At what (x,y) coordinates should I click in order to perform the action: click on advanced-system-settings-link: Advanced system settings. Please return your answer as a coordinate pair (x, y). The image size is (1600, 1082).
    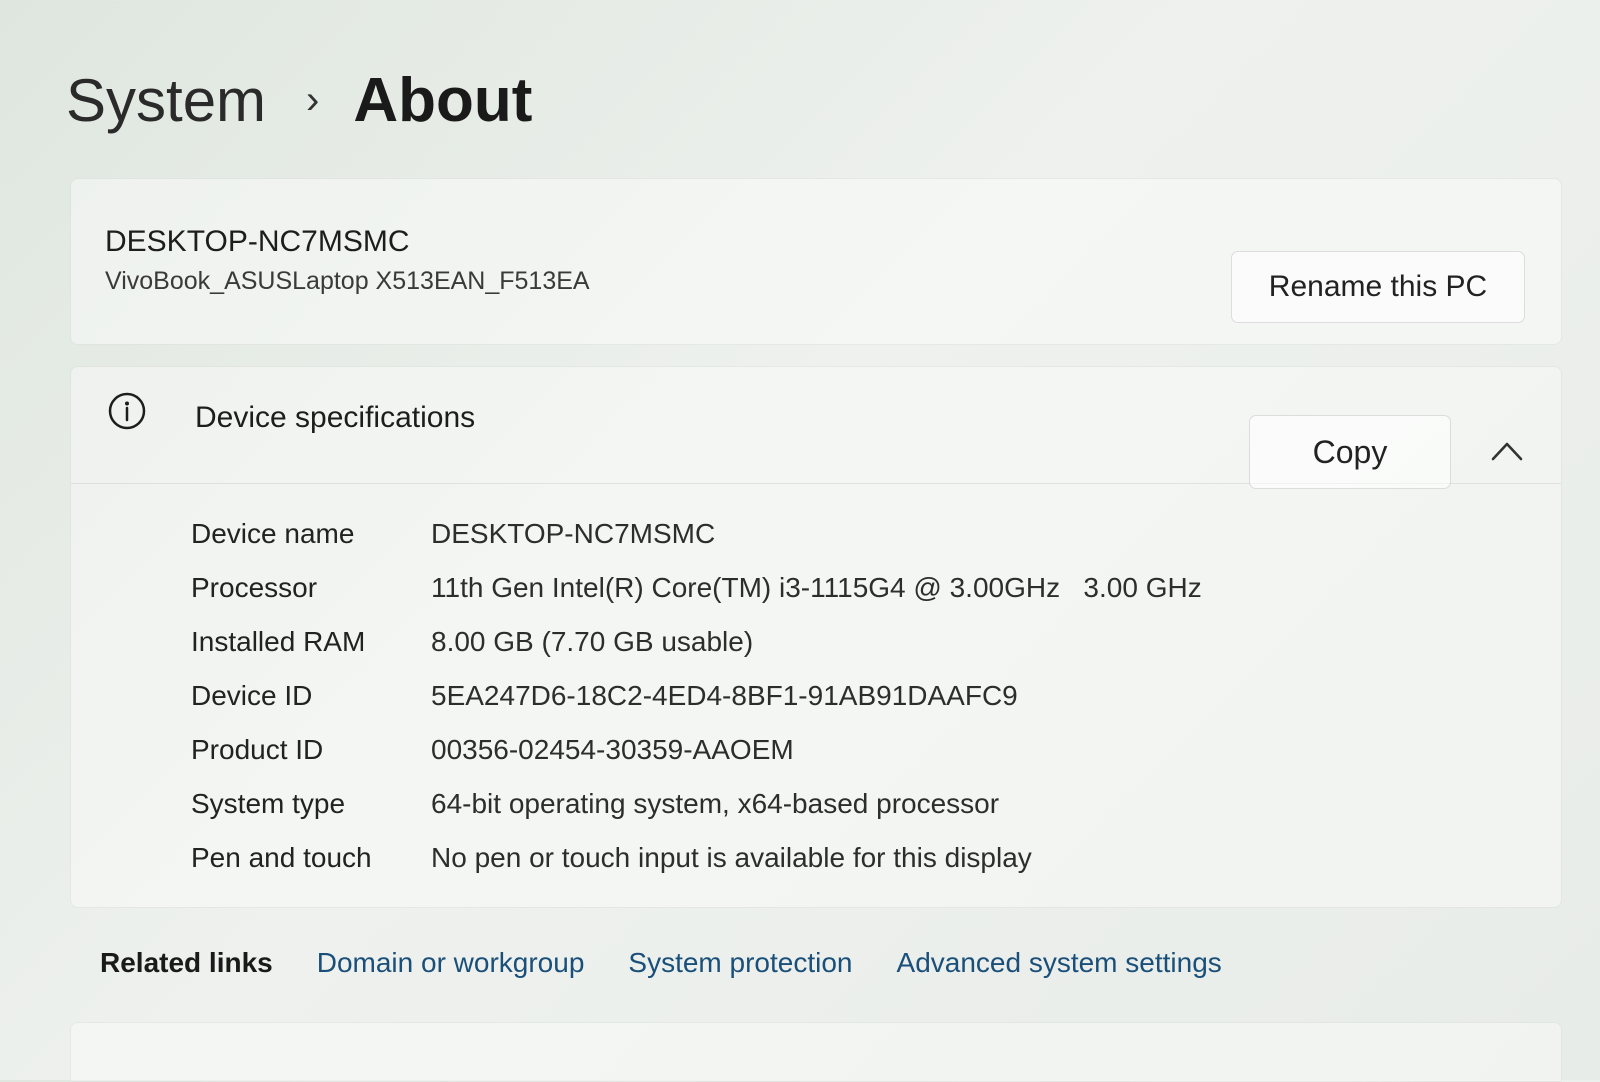
    Looking at the image, I should click on (1059, 963).